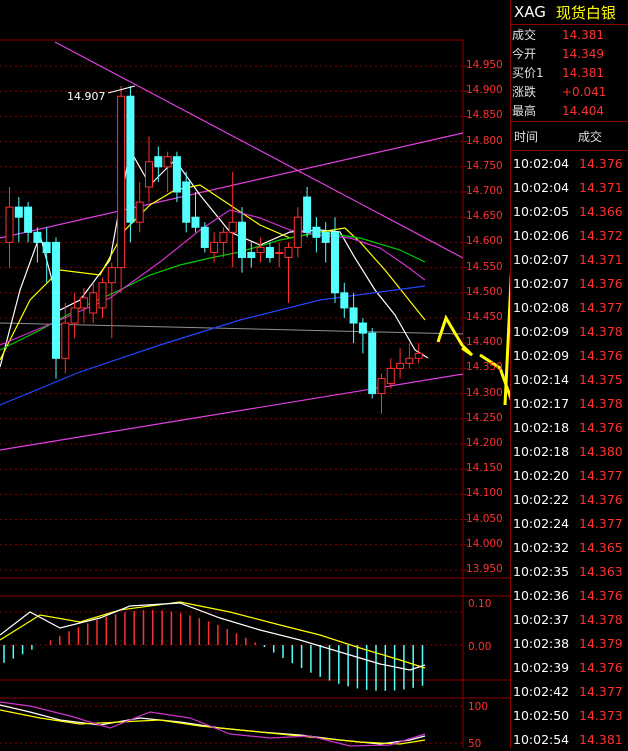  What do you see at coordinates (585, 12) in the screenshot?
I see `symbol-name: 现货白银` at bounding box center [585, 12].